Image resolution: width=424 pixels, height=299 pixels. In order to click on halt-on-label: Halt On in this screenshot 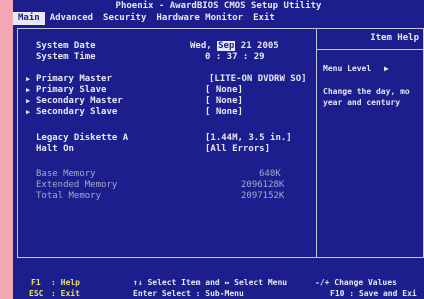, I will do `click(55, 149)`.